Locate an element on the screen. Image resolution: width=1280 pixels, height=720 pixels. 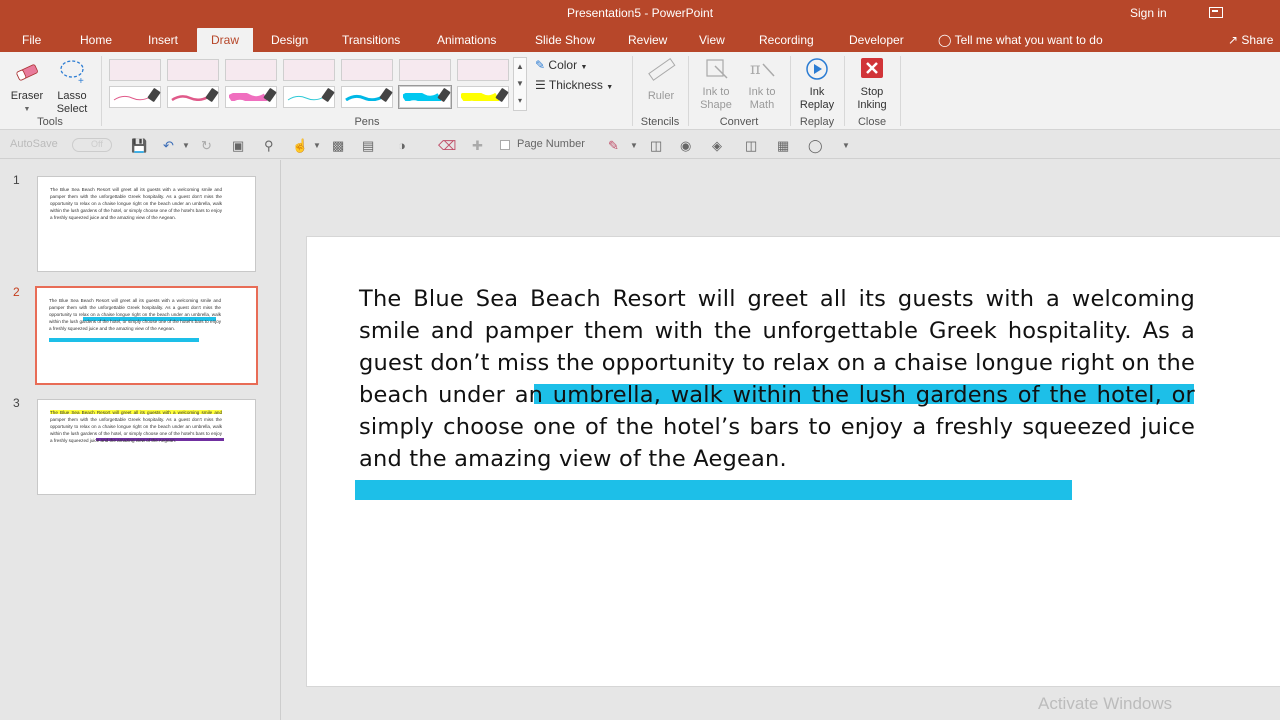
ink-to-shape-icon is located at coordinates (717, 69).